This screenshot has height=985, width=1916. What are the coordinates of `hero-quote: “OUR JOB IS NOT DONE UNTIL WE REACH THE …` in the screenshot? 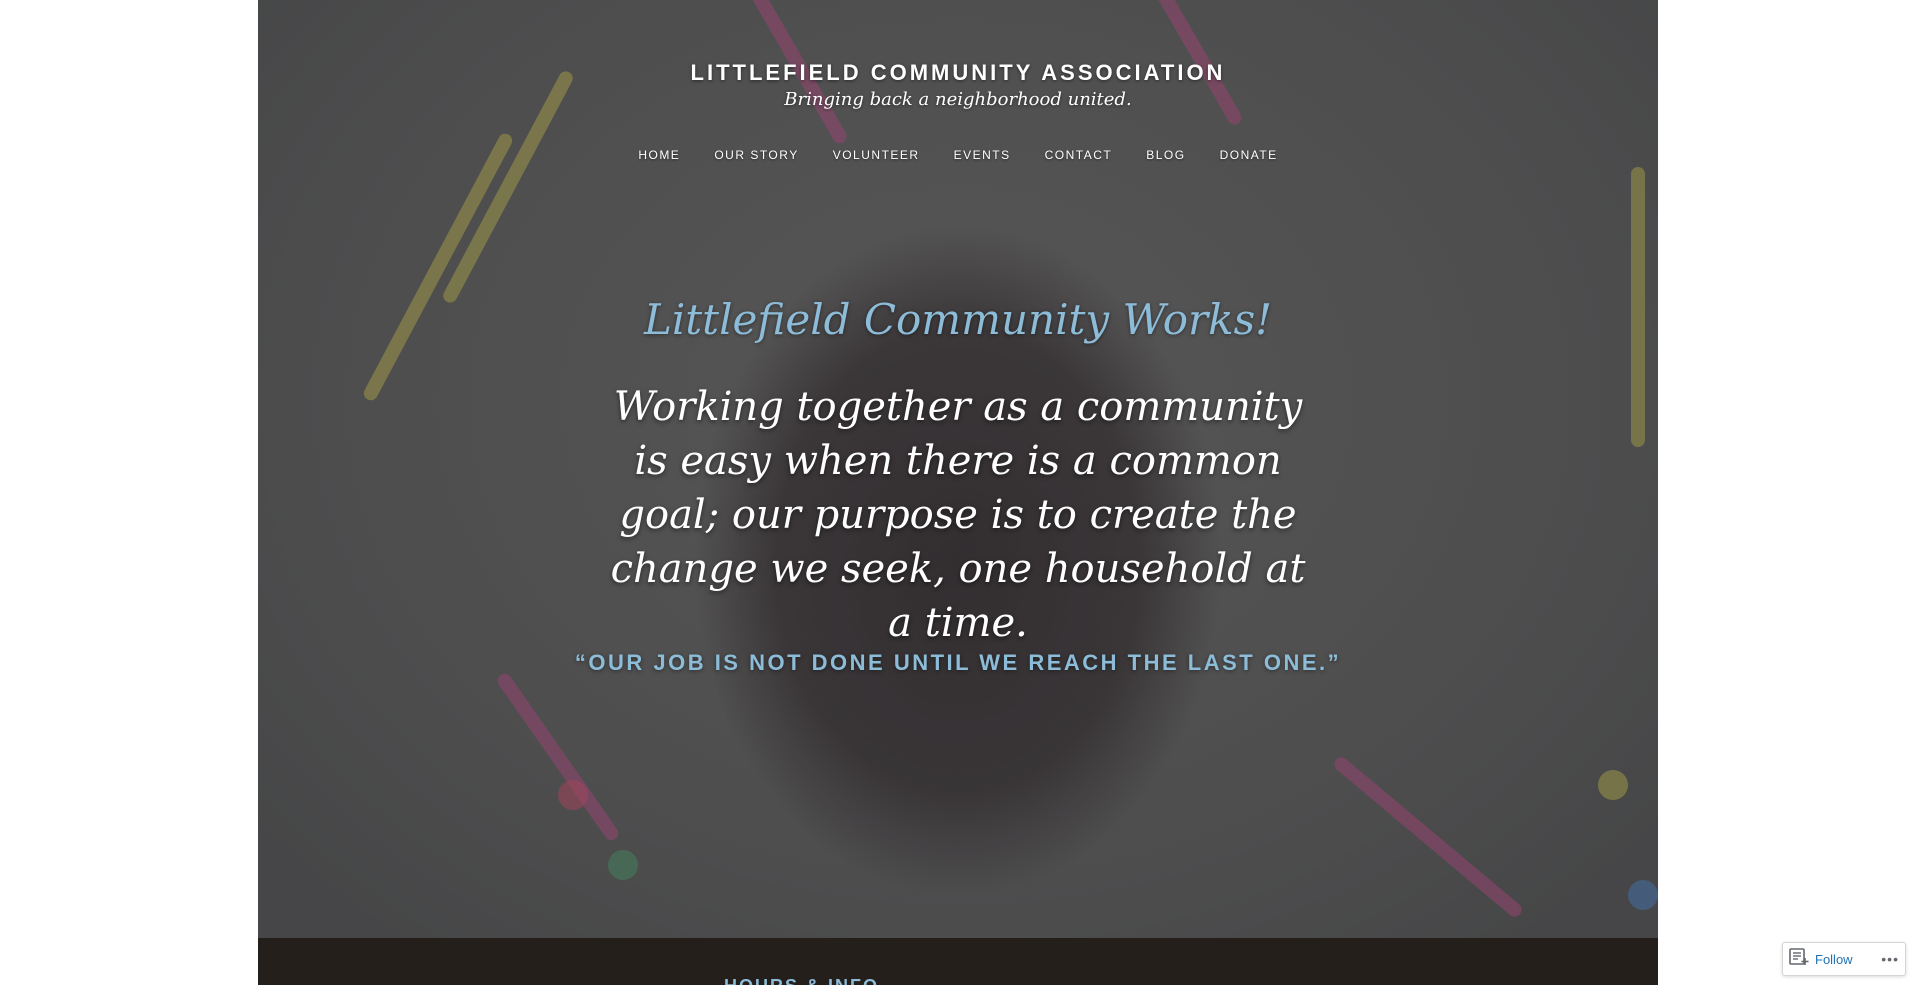 It's located at (958, 662).